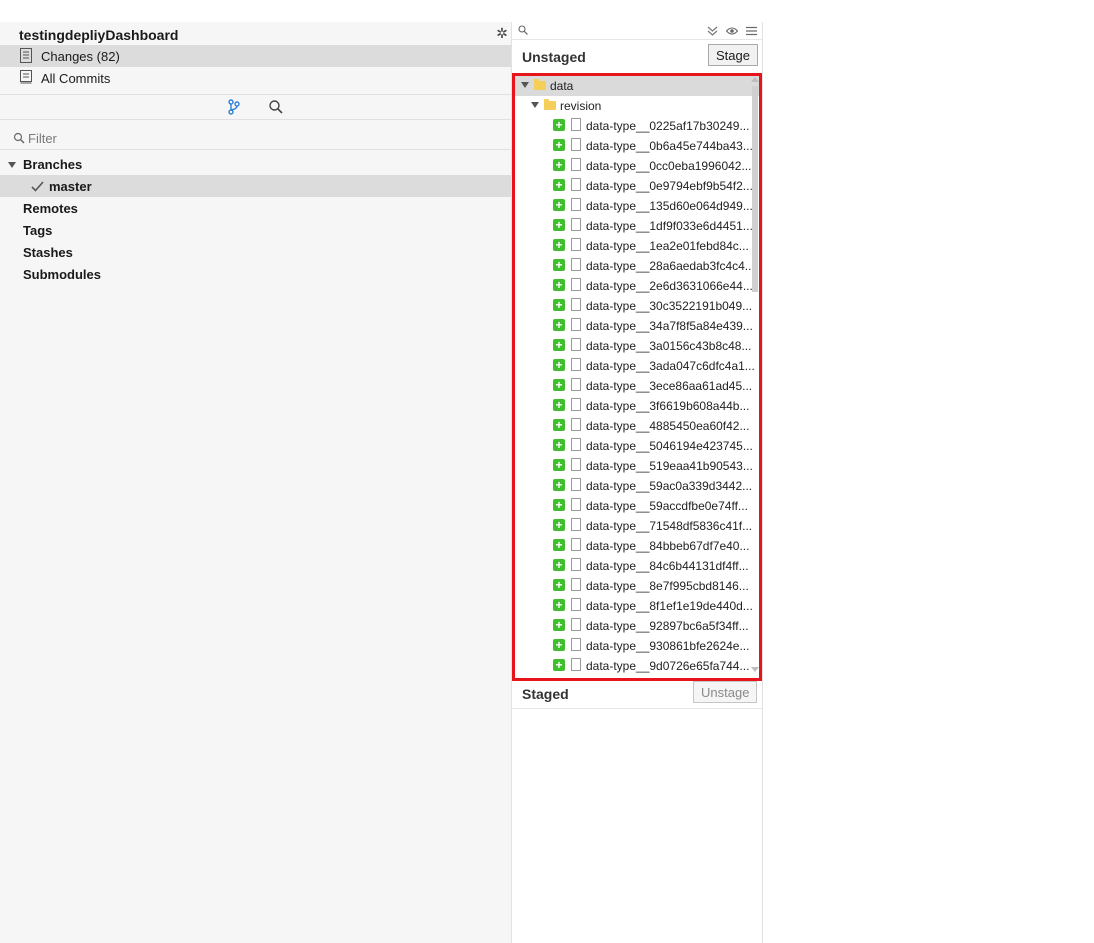 This screenshot has height=943, width=1094. What do you see at coordinates (80, 56) in the screenshot?
I see `nav-changes-label: Changes (82)` at bounding box center [80, 56].